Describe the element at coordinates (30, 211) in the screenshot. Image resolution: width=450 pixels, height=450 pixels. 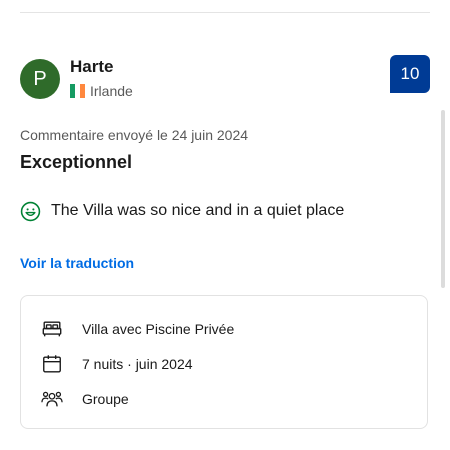
I see `smiley-face-icon` at that location.